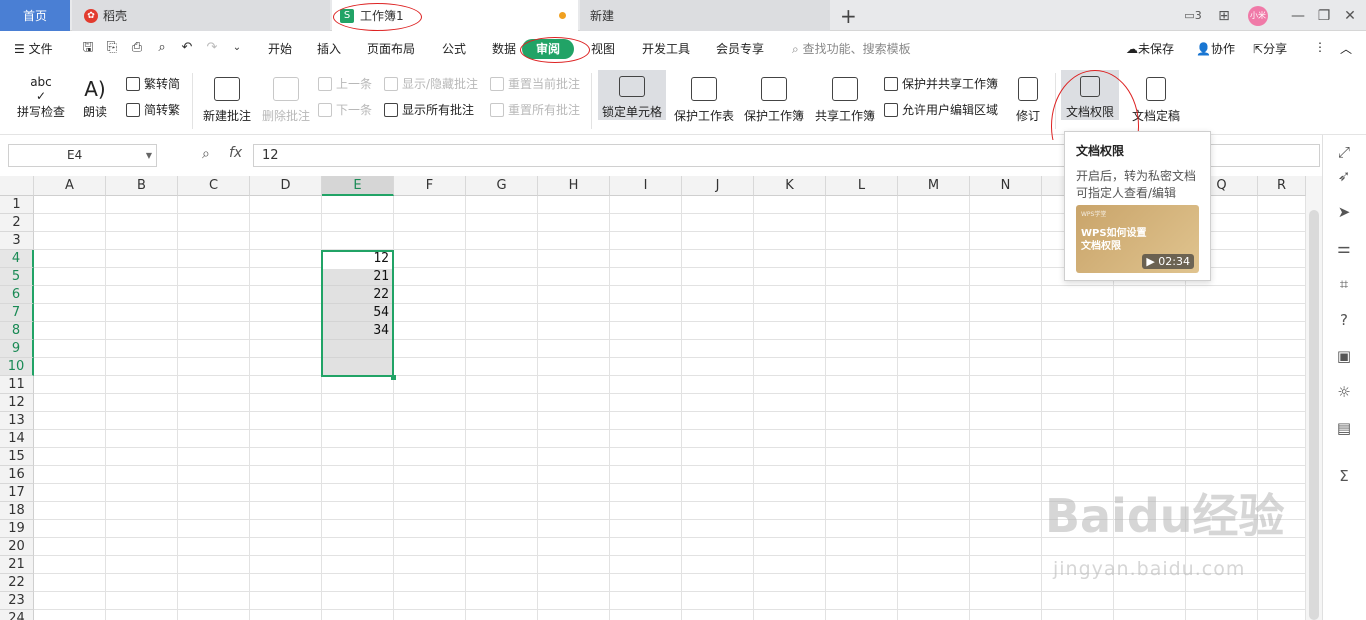 Image resolution: width=1366 pixels, height=620 pixels. What do you see at coordinates (17, 313) in the screenshot?
I see `row-header-7: 7` at bounding box center [17, 313].